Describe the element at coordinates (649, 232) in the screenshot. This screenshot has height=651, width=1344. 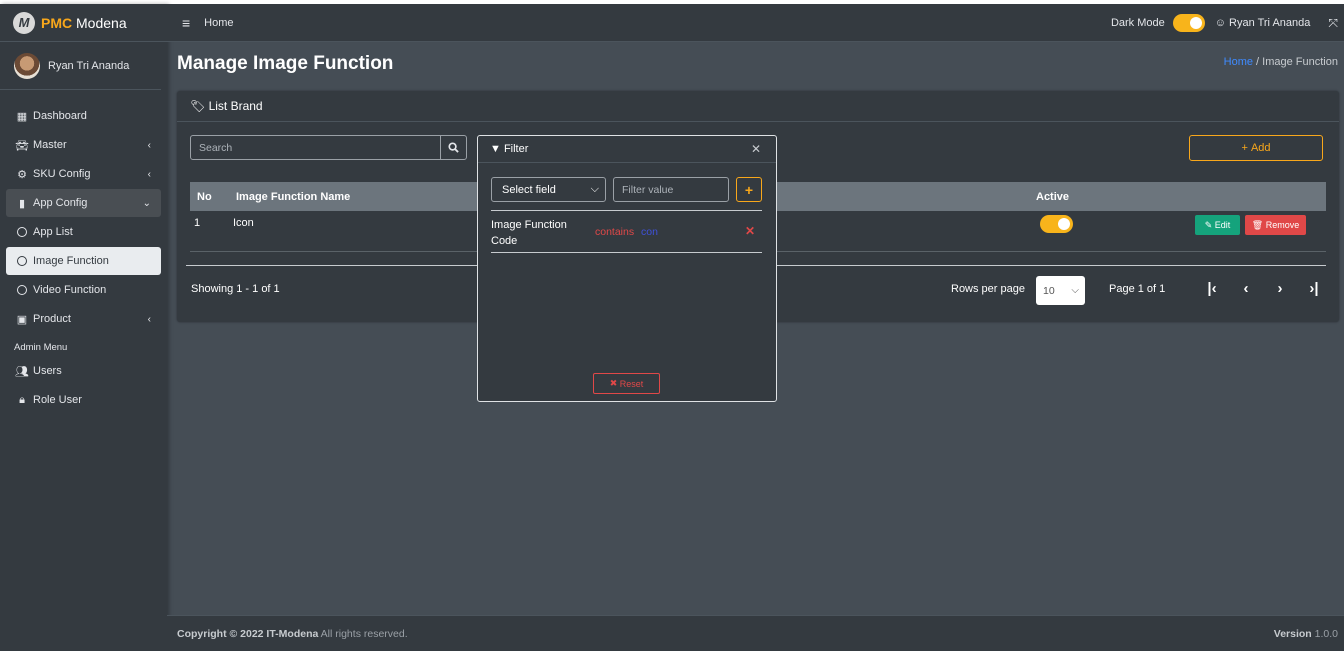
I see `criteria-value: con` at that location.